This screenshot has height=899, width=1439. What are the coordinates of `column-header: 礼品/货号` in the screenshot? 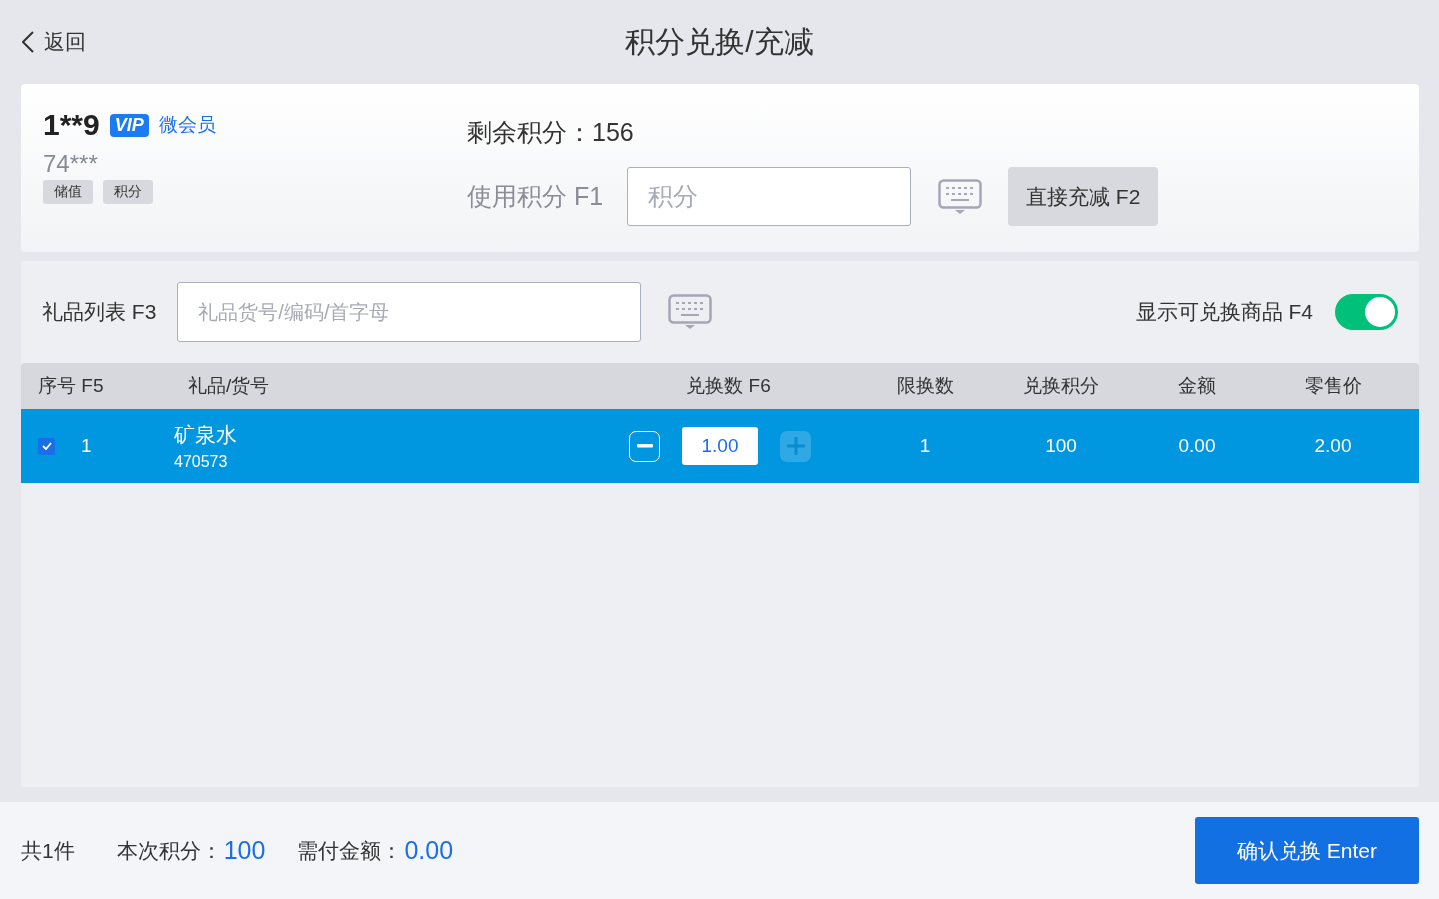 It's located at (228, 386).